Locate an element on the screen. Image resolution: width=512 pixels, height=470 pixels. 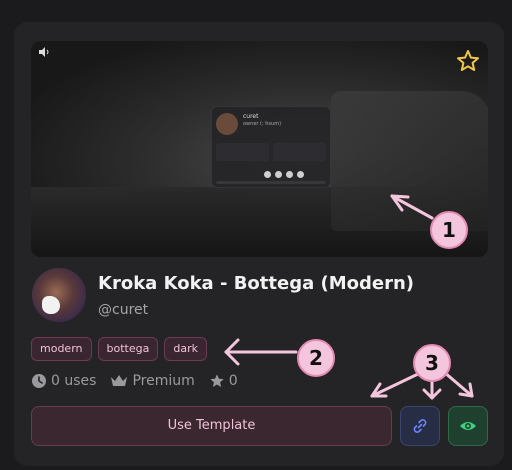
tag-bottega: bottega is located at coordinates (128, 349).